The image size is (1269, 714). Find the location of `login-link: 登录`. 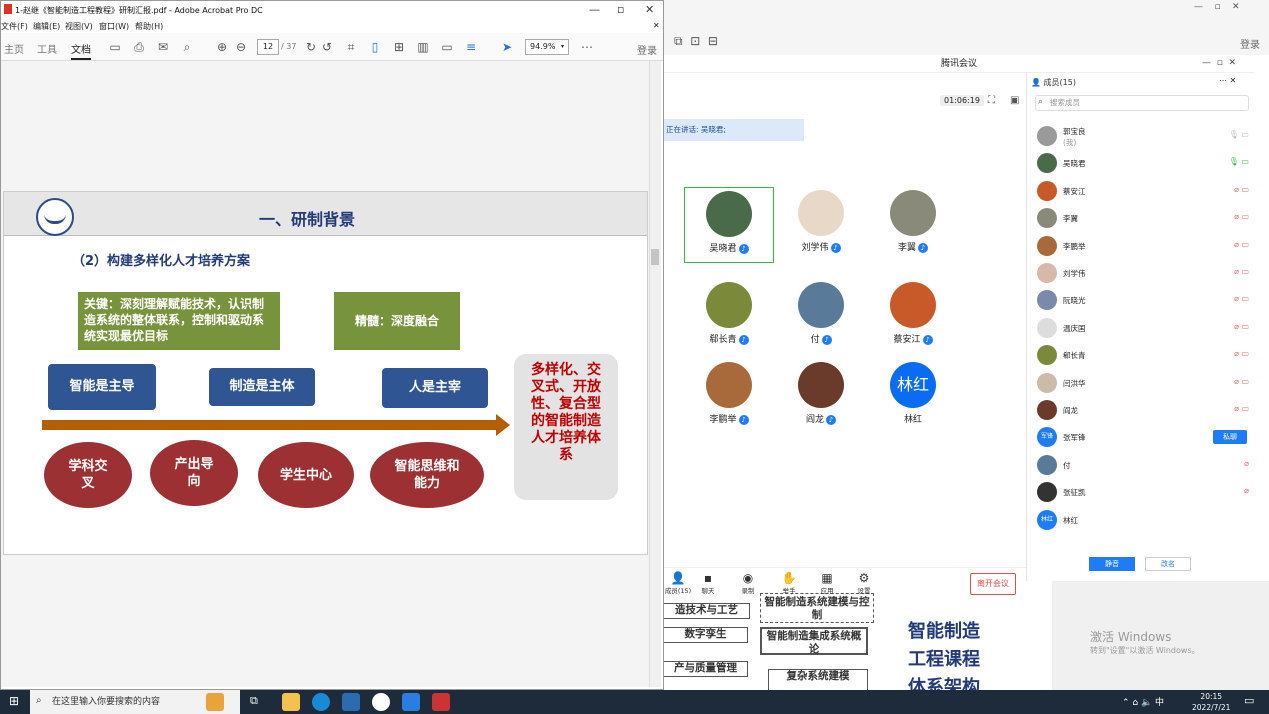

login-link: 登录 is located at coordinates (647, 49).